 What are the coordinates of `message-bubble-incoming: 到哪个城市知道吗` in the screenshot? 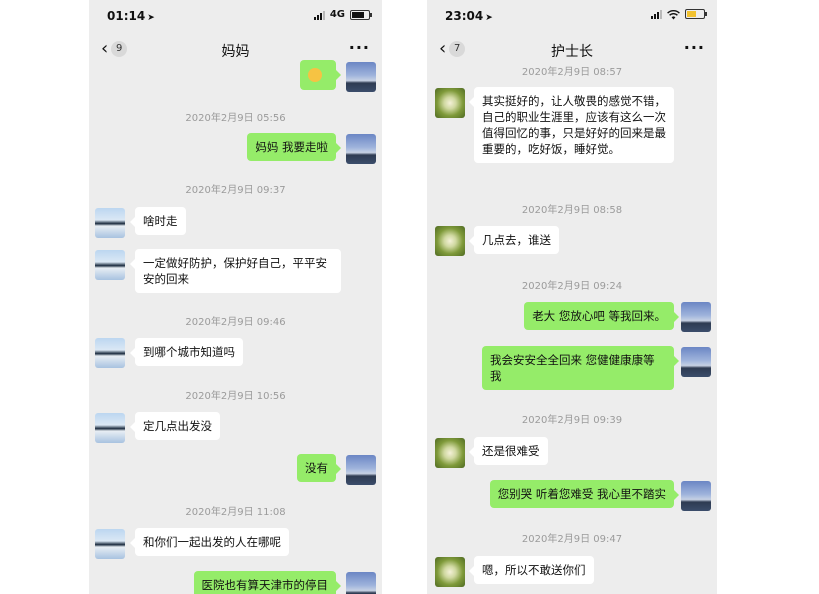 It's located at (186, 352).